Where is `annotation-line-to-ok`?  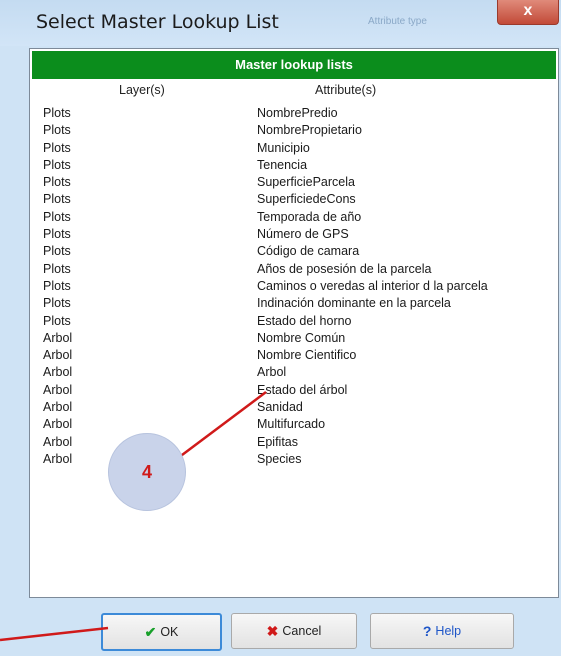 annotation-line-to-ok is located at coordinates (54, 634).